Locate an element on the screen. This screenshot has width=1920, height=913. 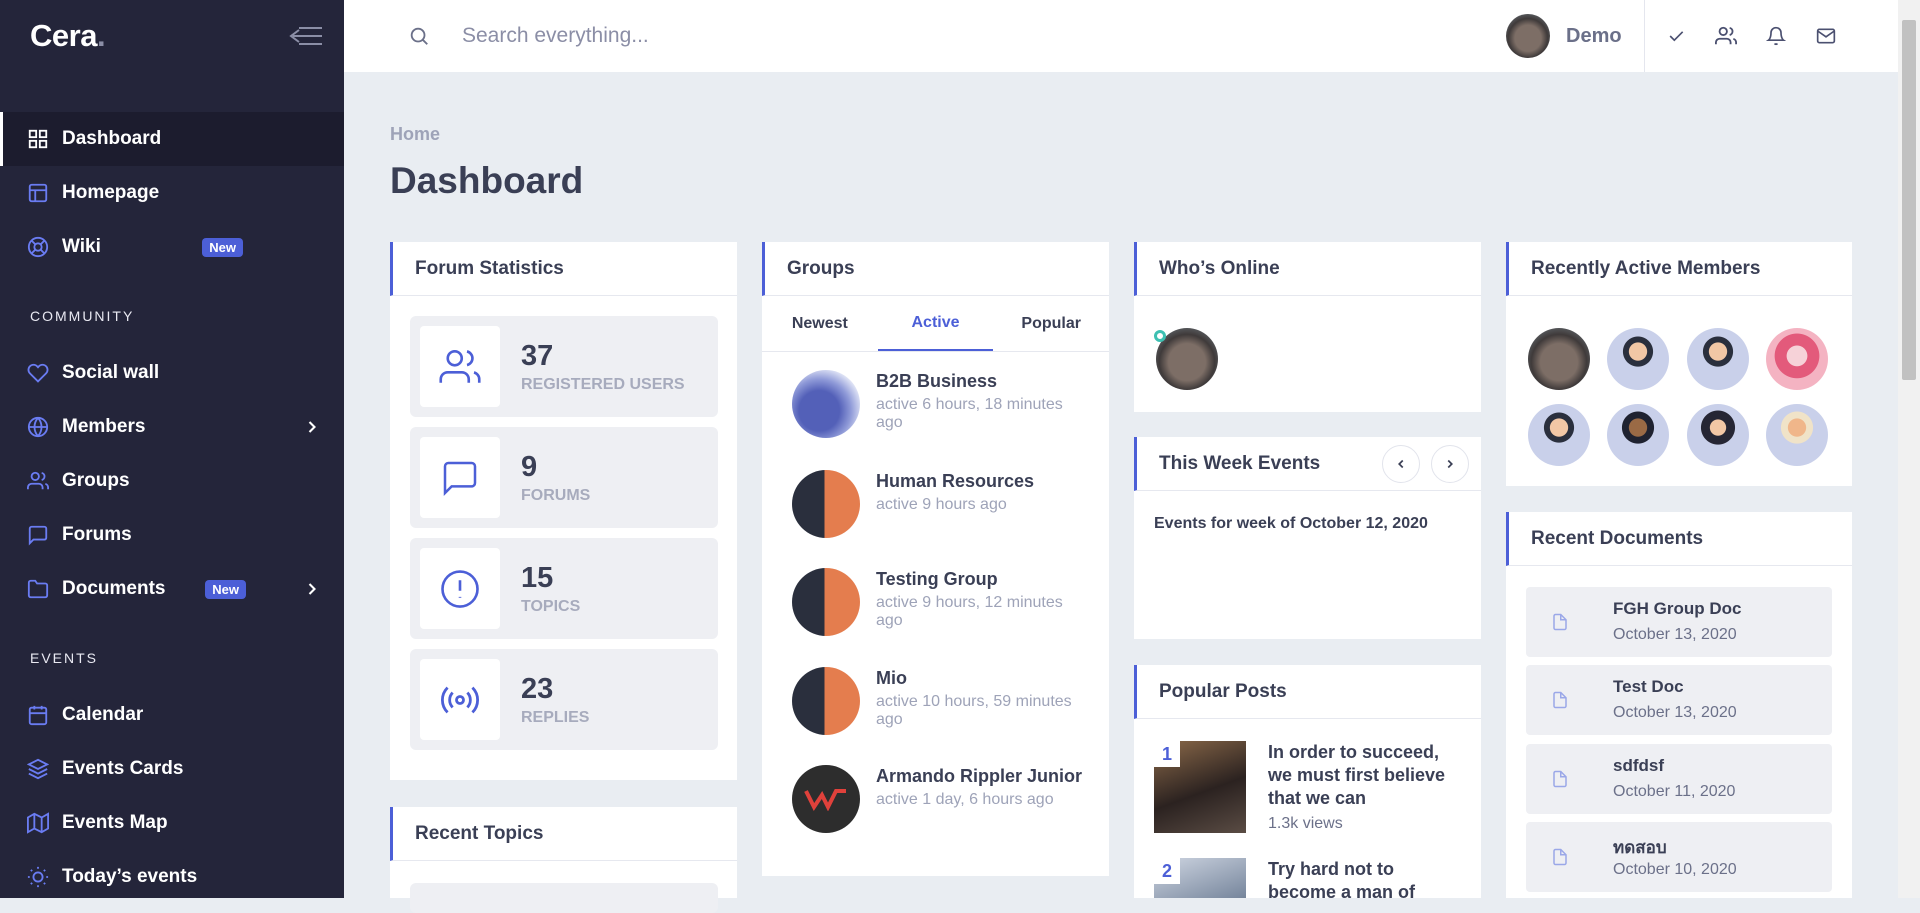
breadcrumb: Home is located at coordinates (415, 134).